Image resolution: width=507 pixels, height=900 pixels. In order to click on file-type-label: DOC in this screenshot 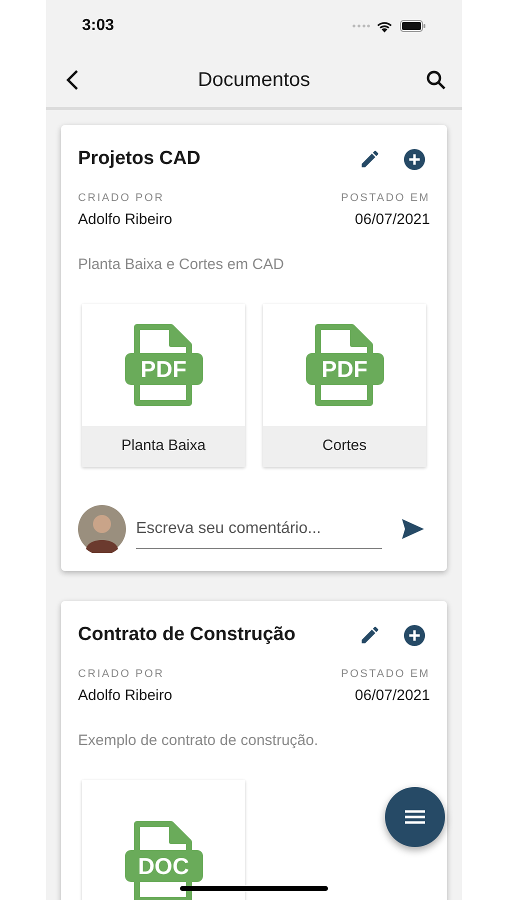, I will do `click(163, 866)`.